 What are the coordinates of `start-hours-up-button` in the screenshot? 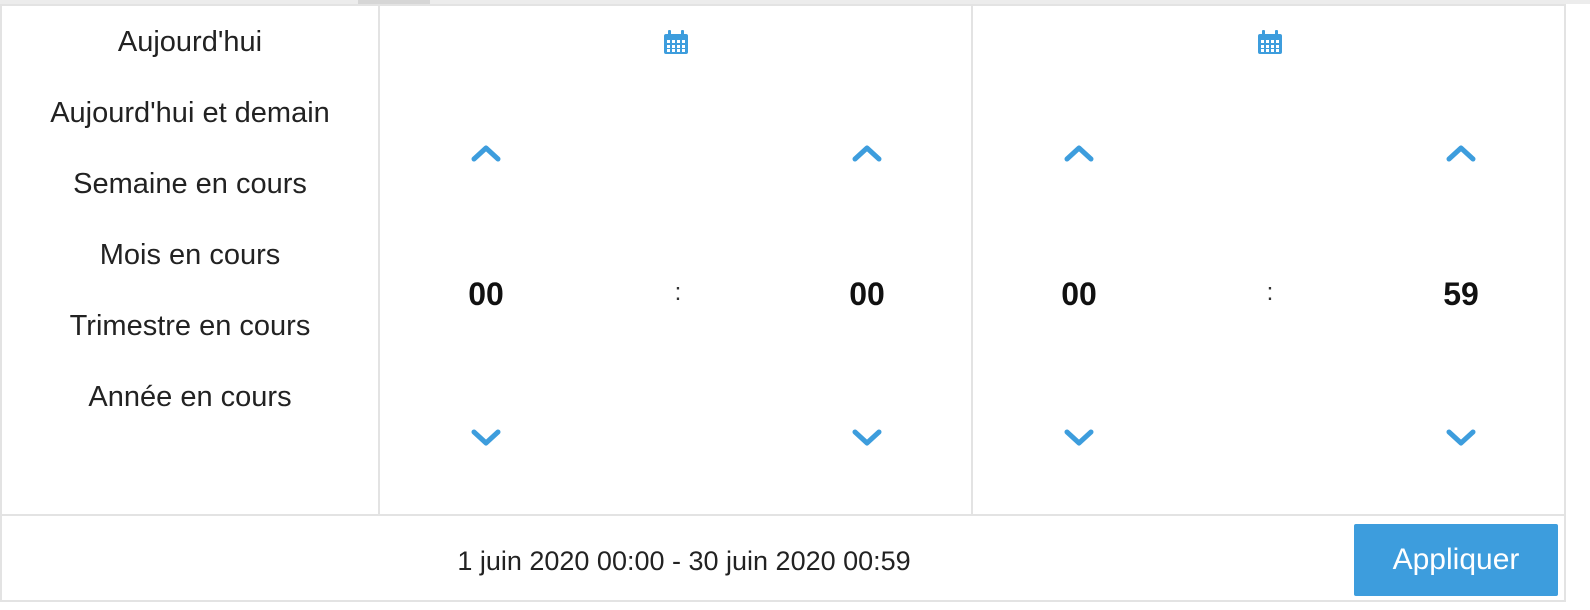 It's located at (486, 153).